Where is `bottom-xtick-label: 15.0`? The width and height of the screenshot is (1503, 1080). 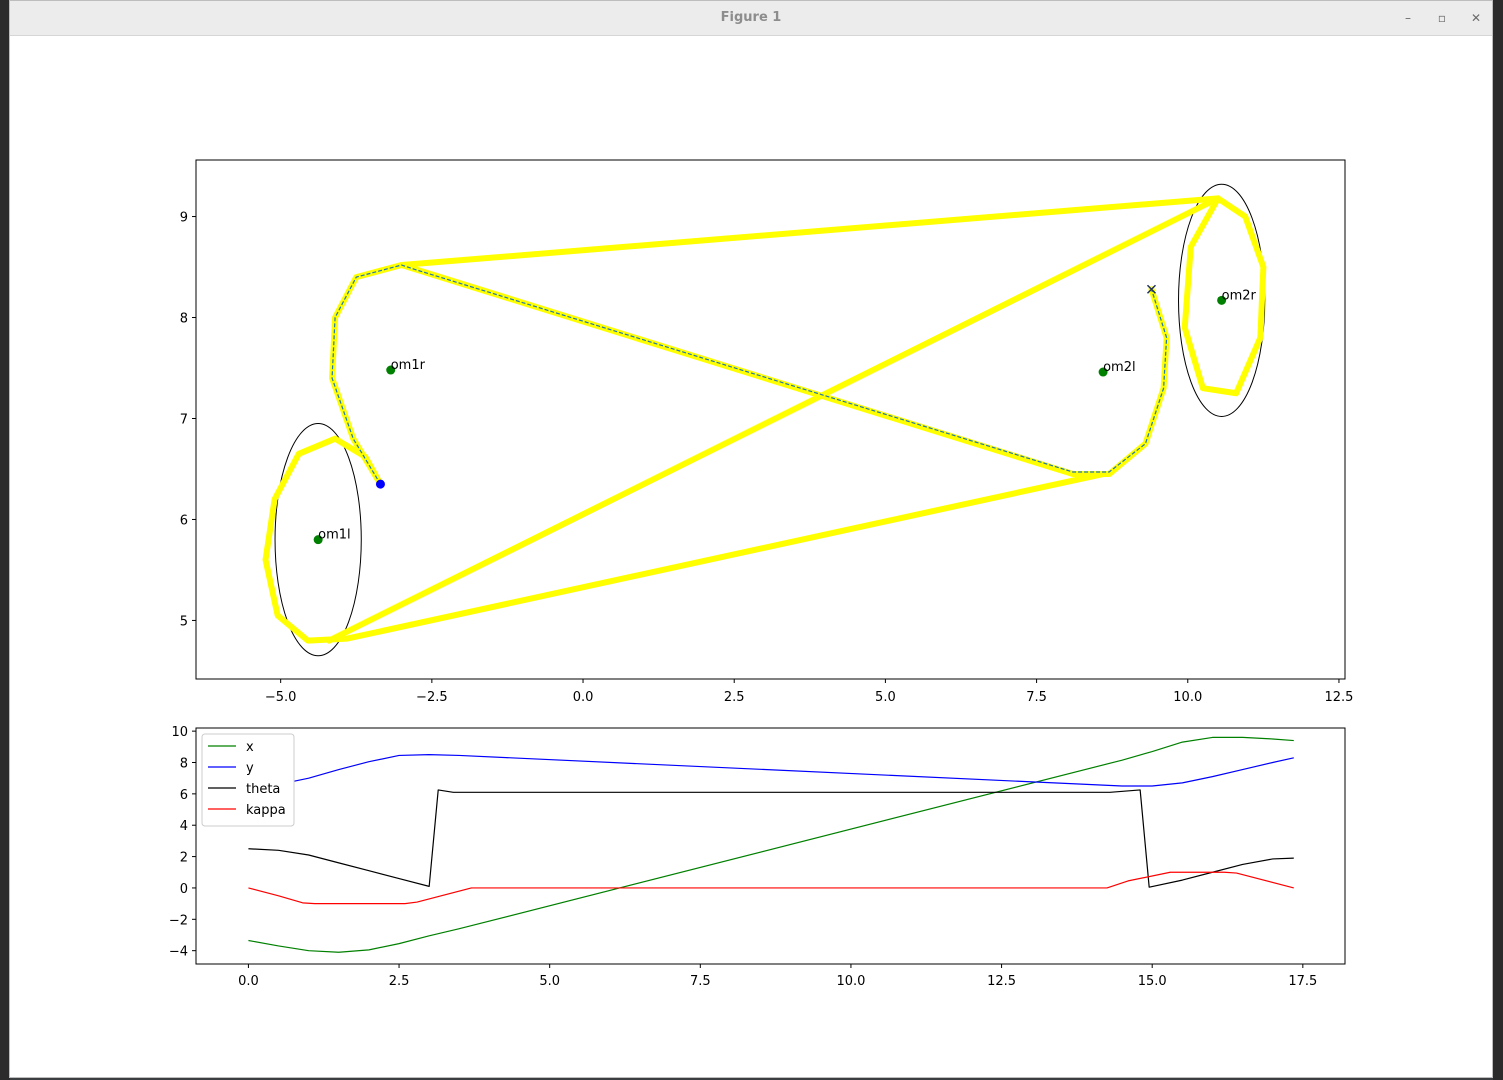 bottom-xtick-label: 15.0 is located at coordinates (1152, 981).